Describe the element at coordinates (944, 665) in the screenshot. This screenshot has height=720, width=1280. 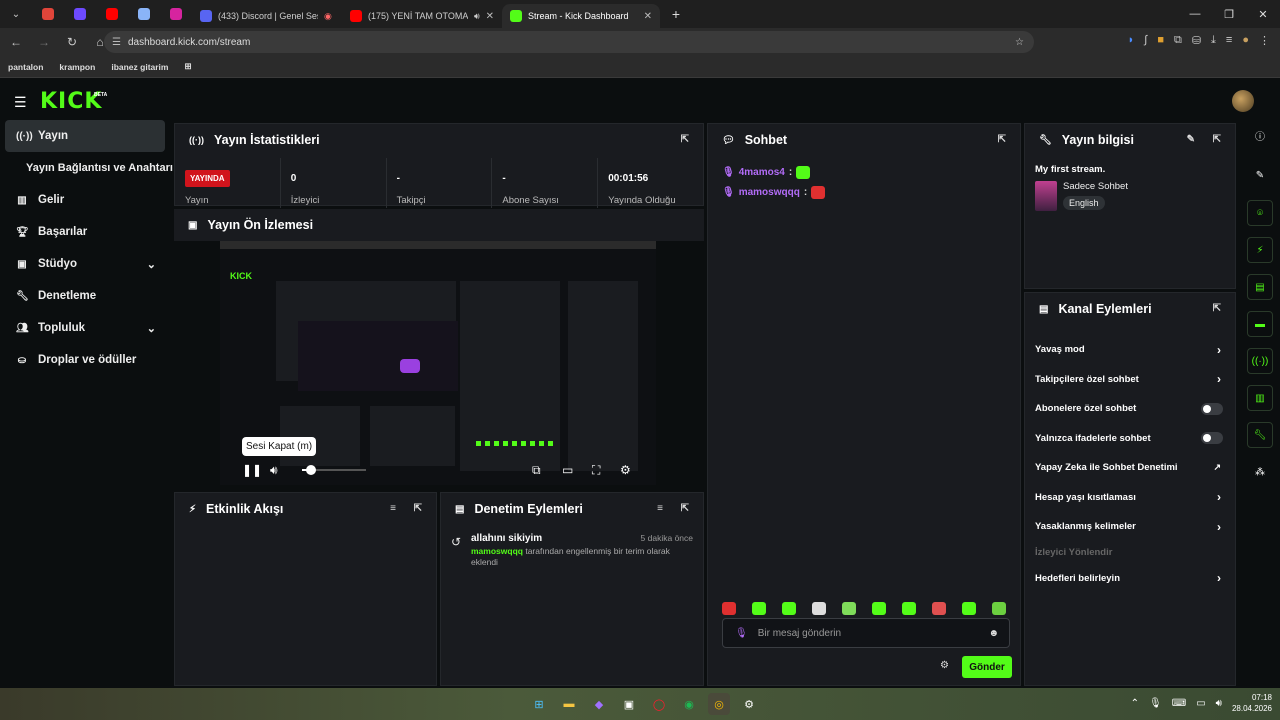
I see `chat-settings-icon: ⚙` at that location.